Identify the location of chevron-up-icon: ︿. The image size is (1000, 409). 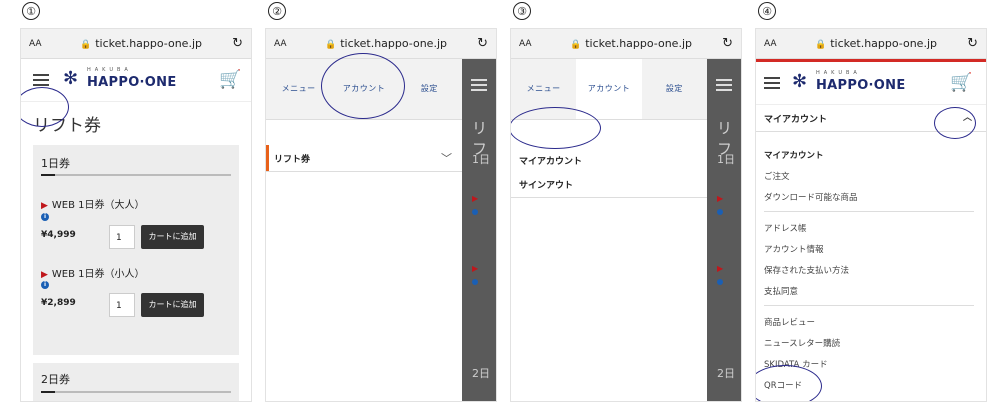
(967, 116).